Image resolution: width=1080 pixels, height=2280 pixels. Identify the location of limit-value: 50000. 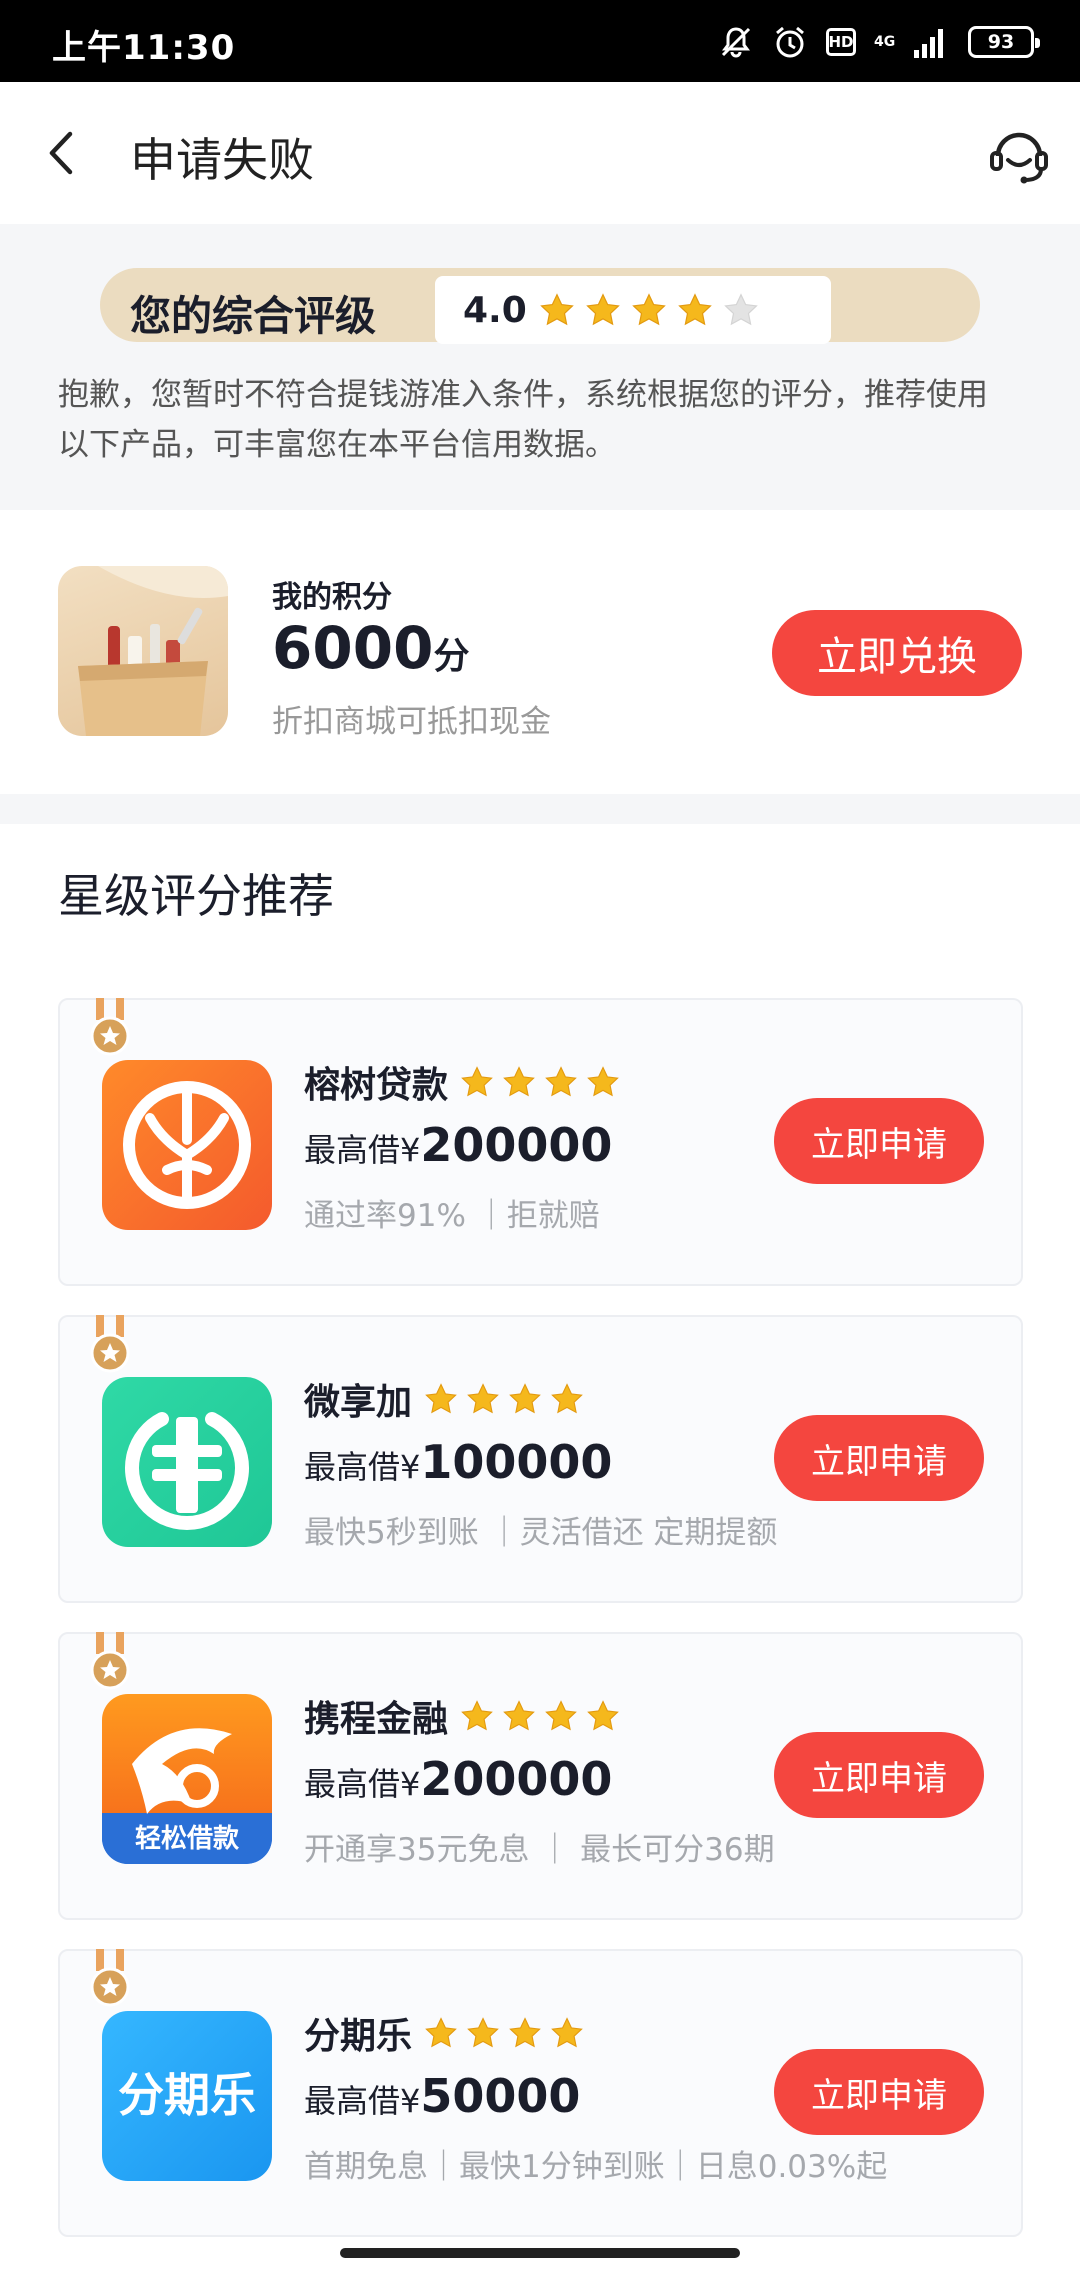
(500, 2096).